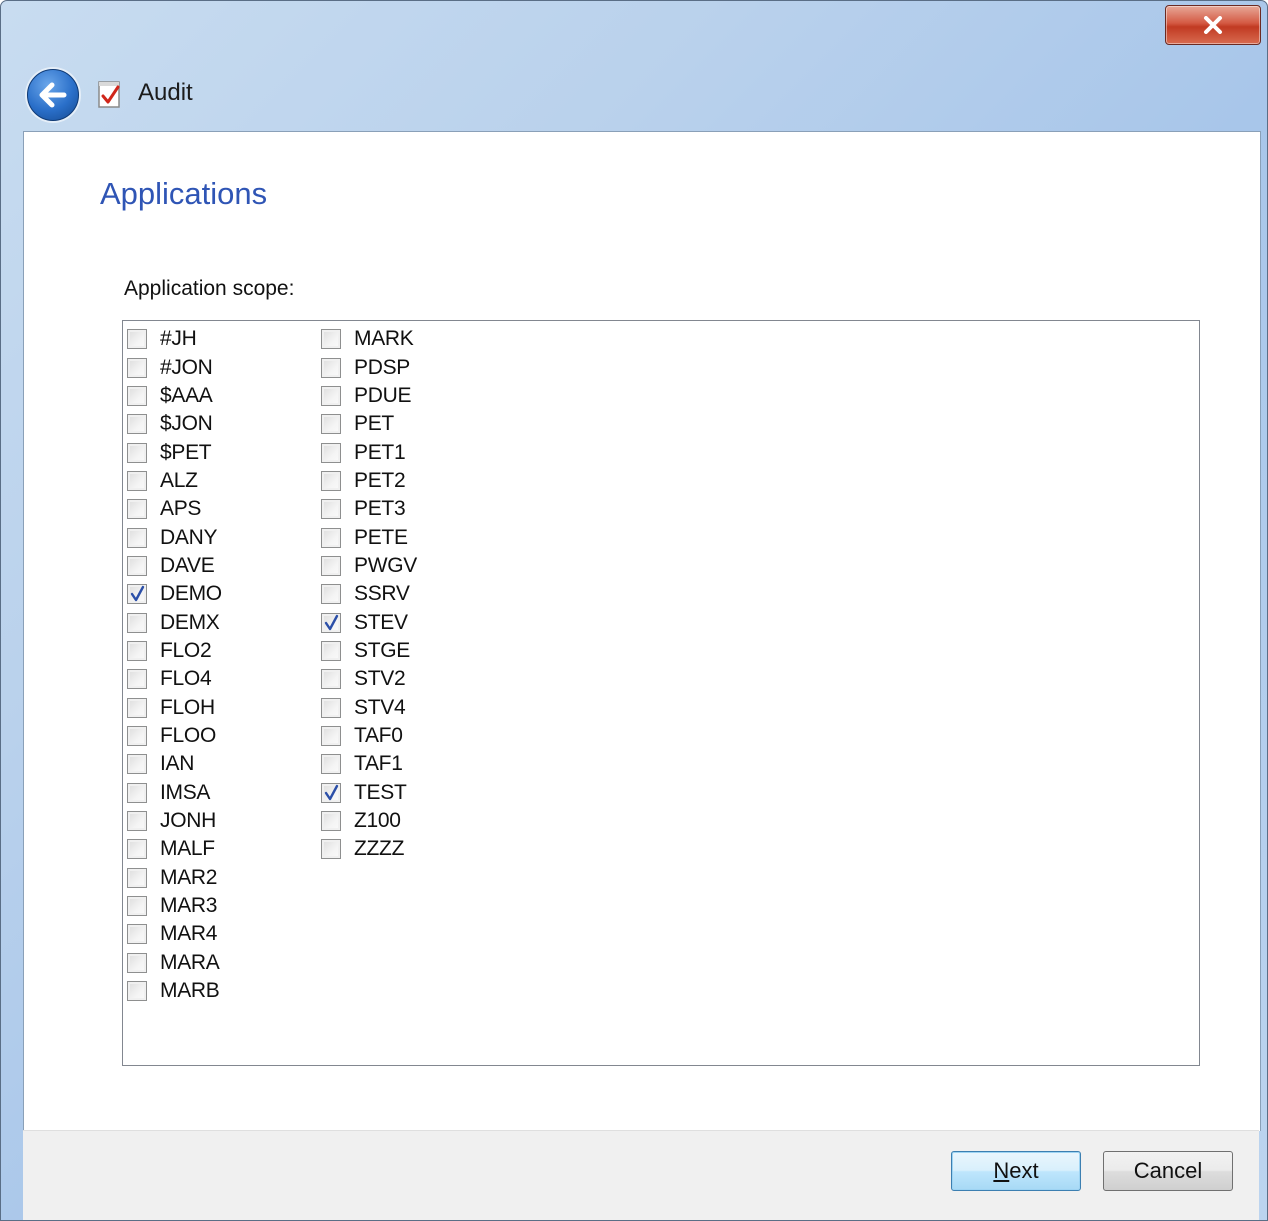 The width and height of the screenshot is (1268, 1221). I want to click on application-item: TEST, so click(369, 793).